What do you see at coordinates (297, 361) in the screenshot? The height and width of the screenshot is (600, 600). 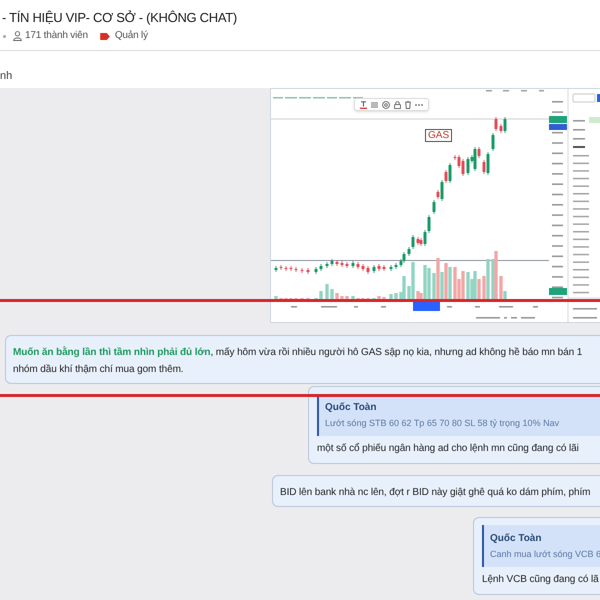 I see `message-text: Muốn ăn bằng lần thì tầm nhìn phải đủ lớn, mấy hôm vừa rồi nhiều người hô GAS sập nọ kia, nhưng ad không hề báo mn bán 1 nhóm dầu khí thậm chí mua gom thêm.` at bounding box center [297, 361].